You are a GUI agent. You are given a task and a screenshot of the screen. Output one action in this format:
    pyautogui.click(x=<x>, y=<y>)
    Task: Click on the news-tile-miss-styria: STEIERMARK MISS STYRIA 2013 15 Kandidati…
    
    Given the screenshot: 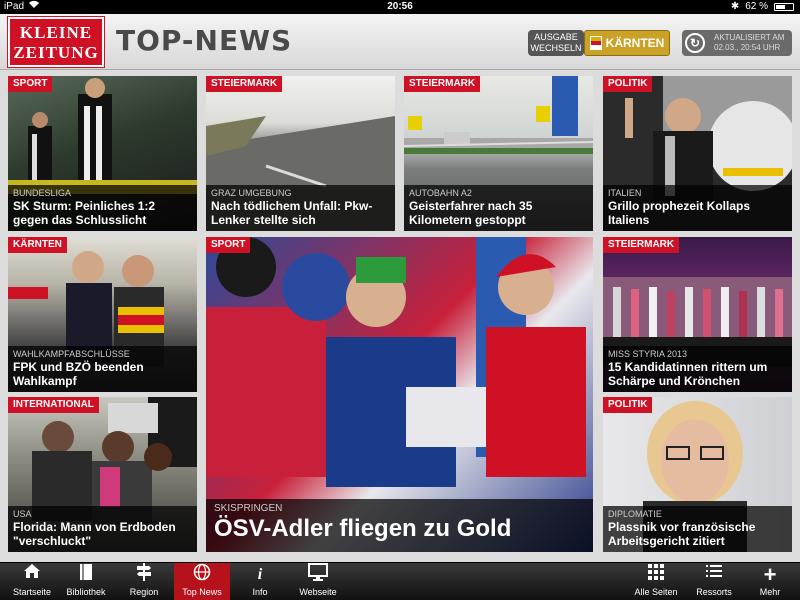 What is the action you would take?
    pyautogui.click(x=697, y=314)
    